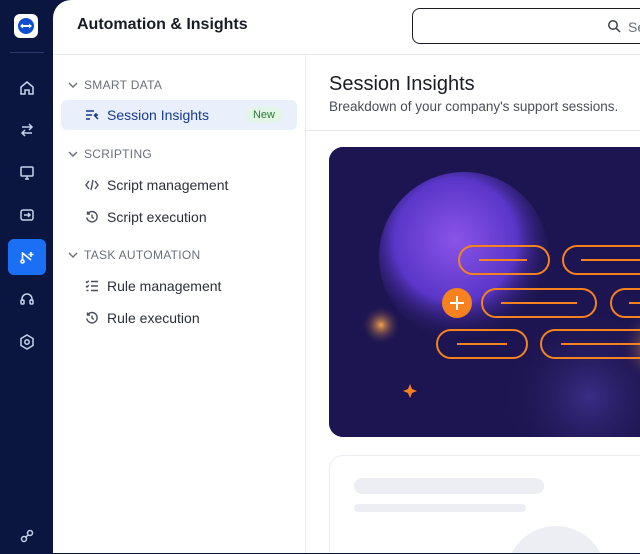 The height and width of the screenshot is (554, 640). I want to click on nav-rail, so click(26, 276).